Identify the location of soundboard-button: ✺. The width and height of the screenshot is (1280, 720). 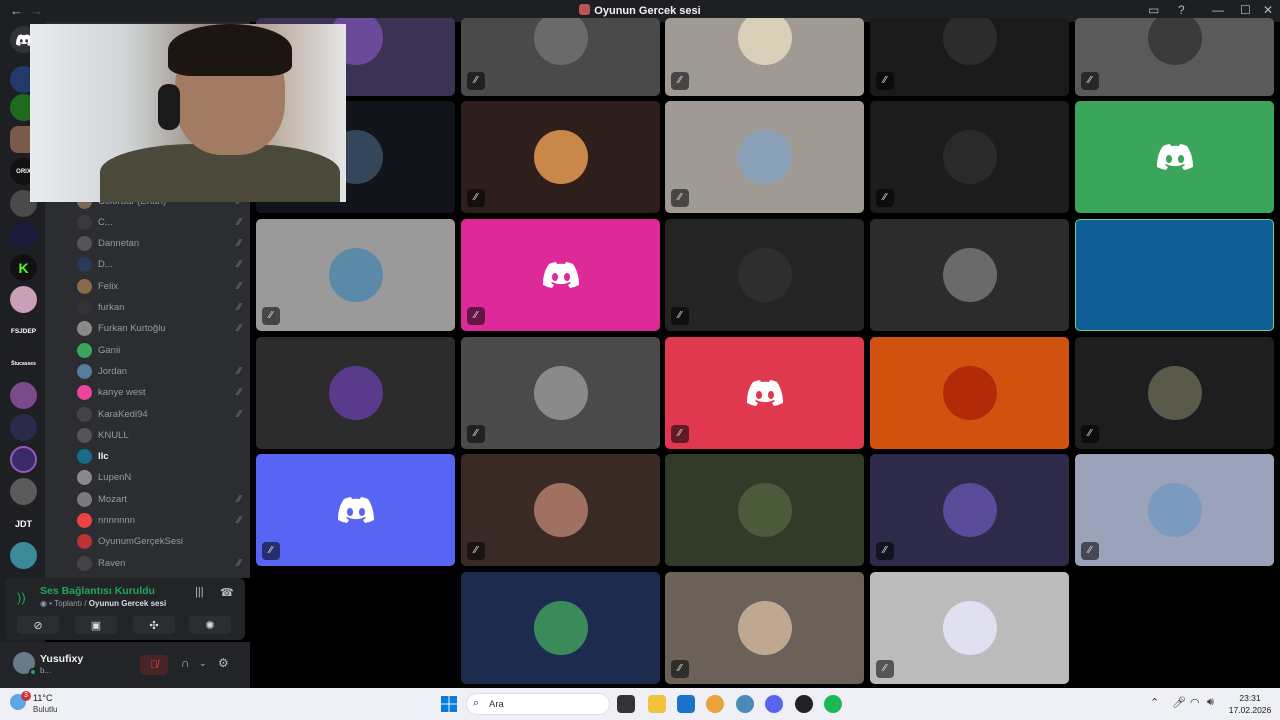
(210, 625).